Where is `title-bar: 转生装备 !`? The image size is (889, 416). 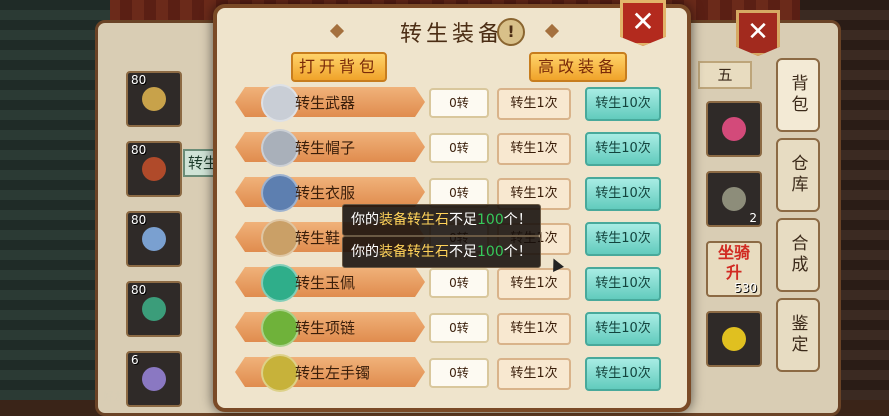 title-bar: 转生装备 ! is located at coordinates (452, 28).